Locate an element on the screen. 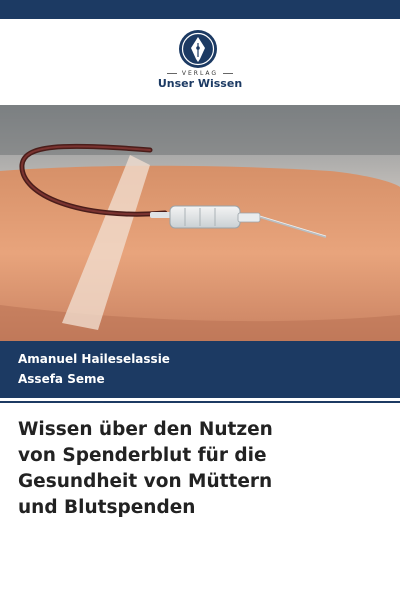  divider-dash-right is located at coordinates (228, 73).